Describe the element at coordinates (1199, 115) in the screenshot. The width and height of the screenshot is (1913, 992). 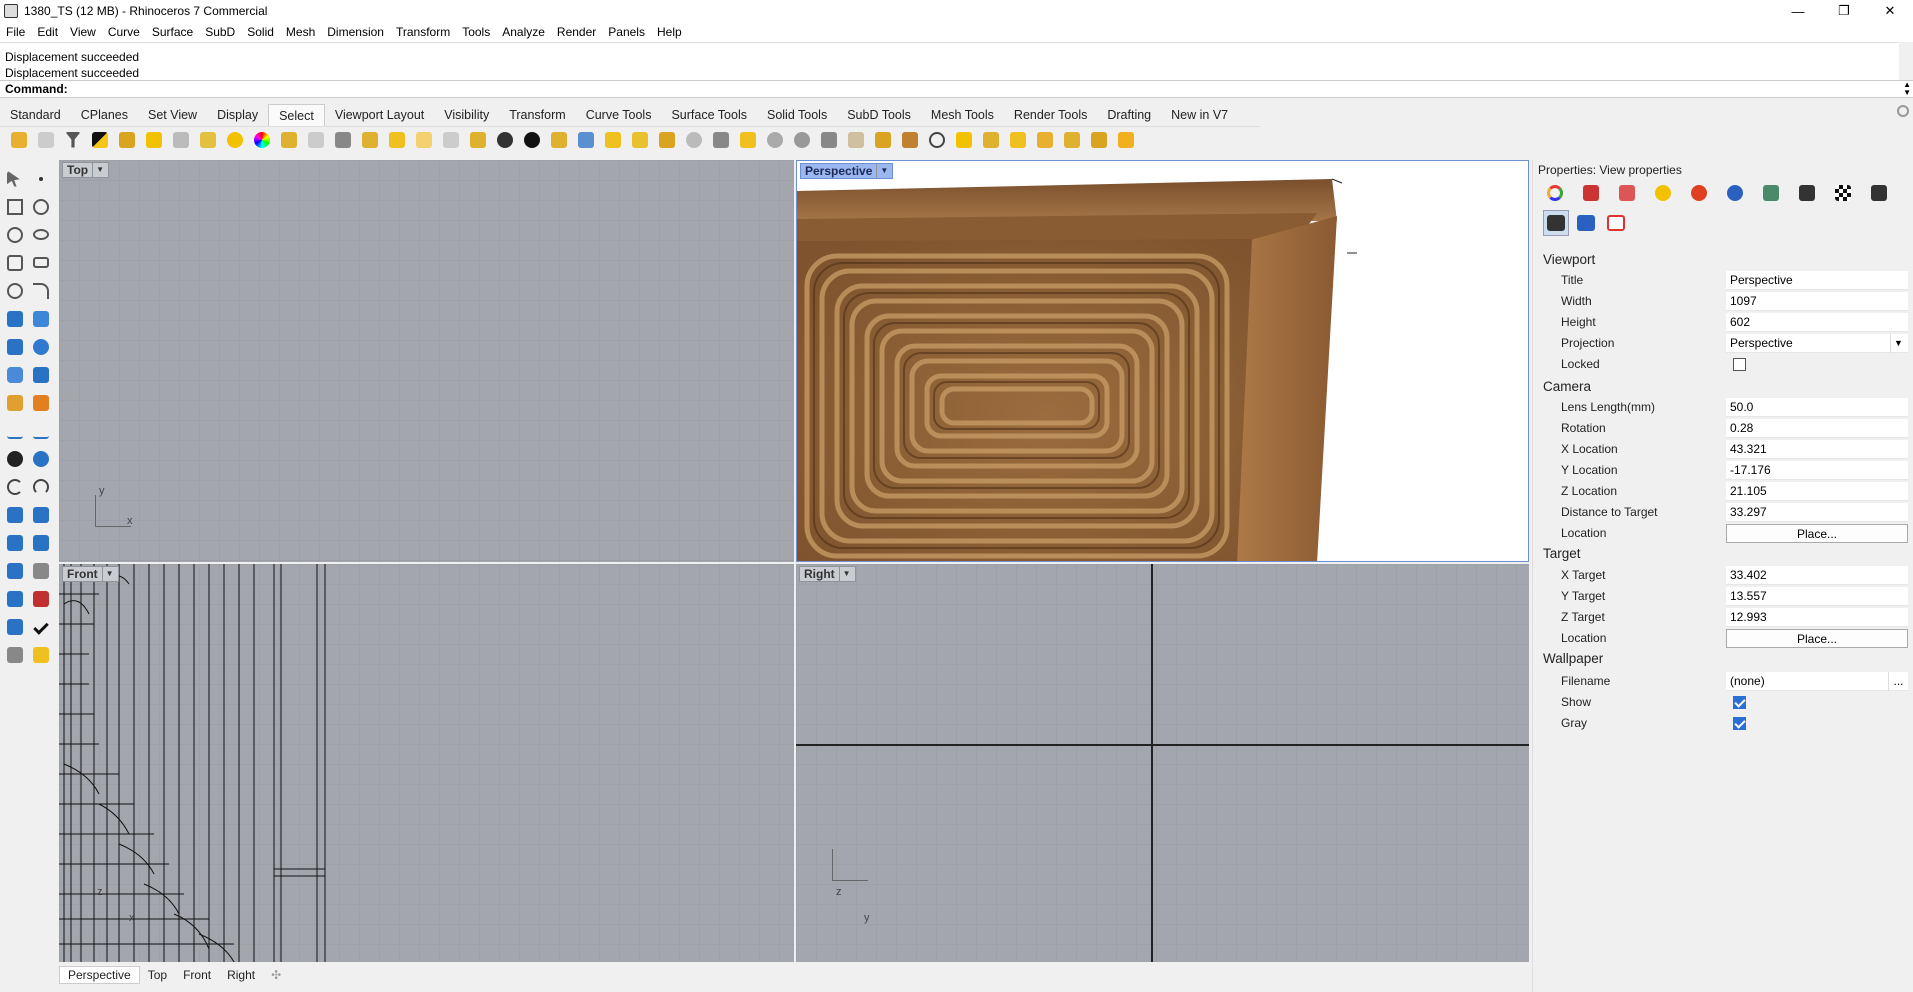
I see `tab-new-in-v7: New in V7` at that location.